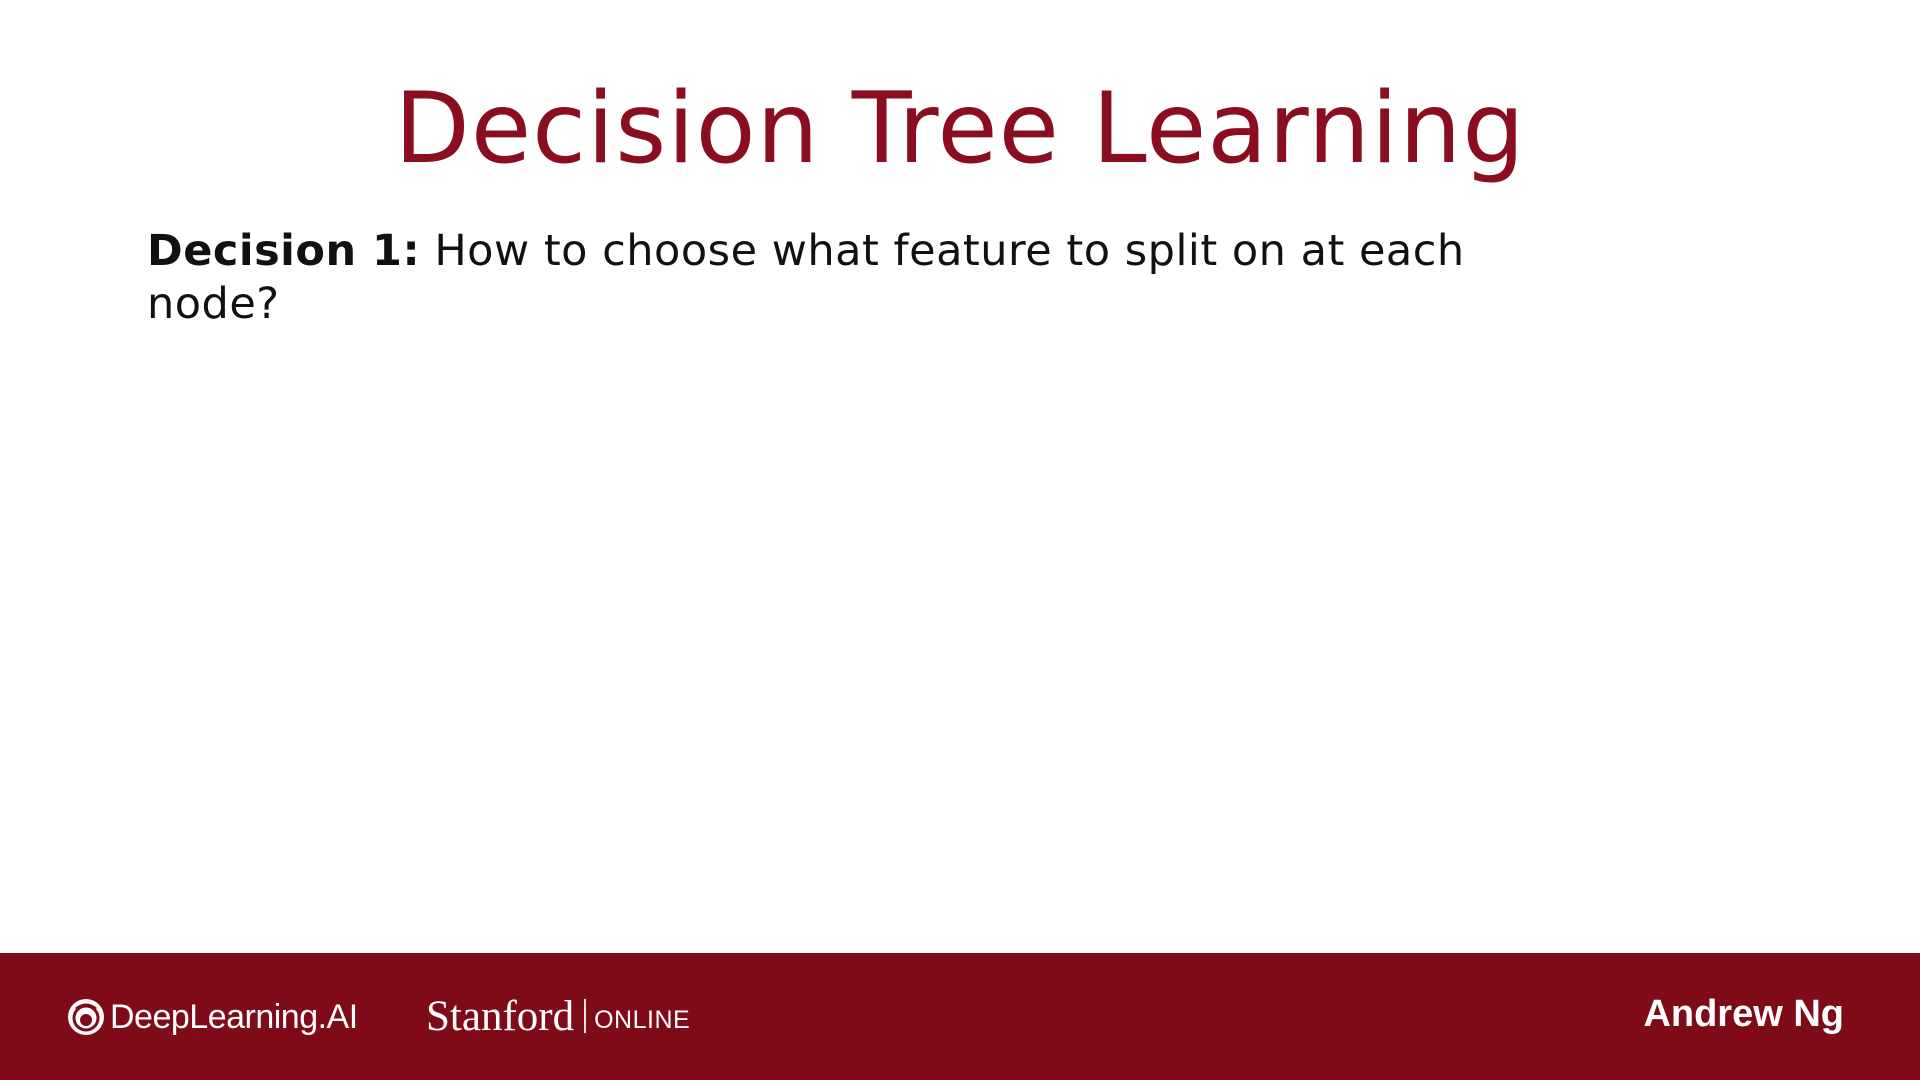  Describe the element at coordinates (284, 251) in the screenshot. I see `decision-label: Decision 1:` at that location.